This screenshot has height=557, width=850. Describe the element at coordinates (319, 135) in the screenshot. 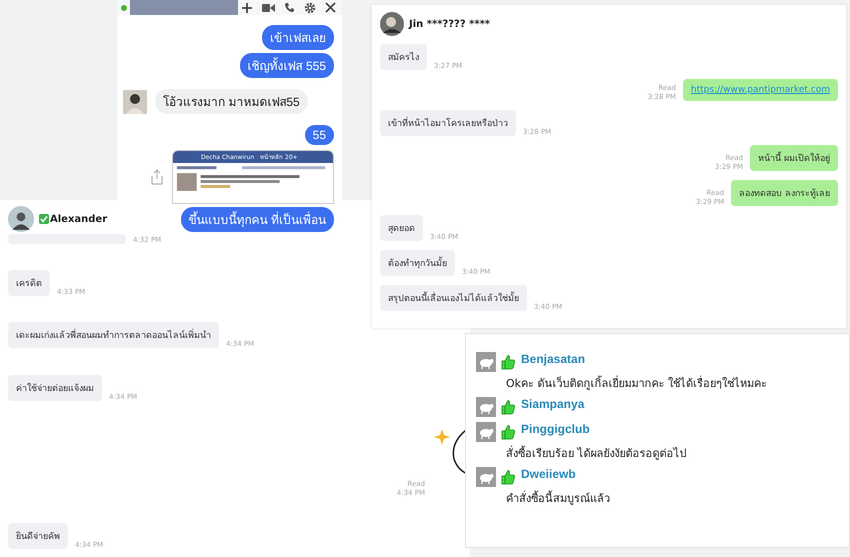

I see `message-bubble: 55` at that location.